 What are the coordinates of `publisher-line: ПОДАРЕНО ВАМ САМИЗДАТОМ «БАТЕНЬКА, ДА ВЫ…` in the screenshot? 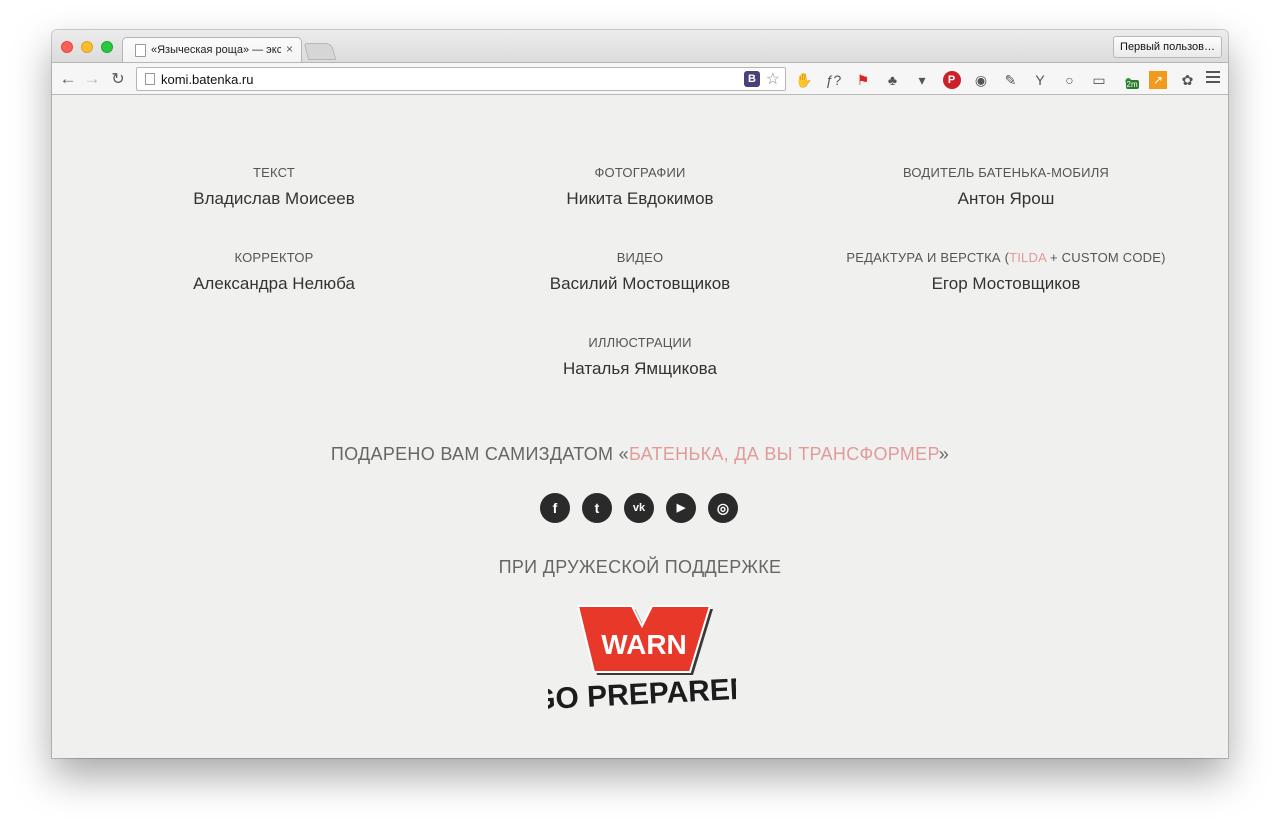 It's located at (640, 454).